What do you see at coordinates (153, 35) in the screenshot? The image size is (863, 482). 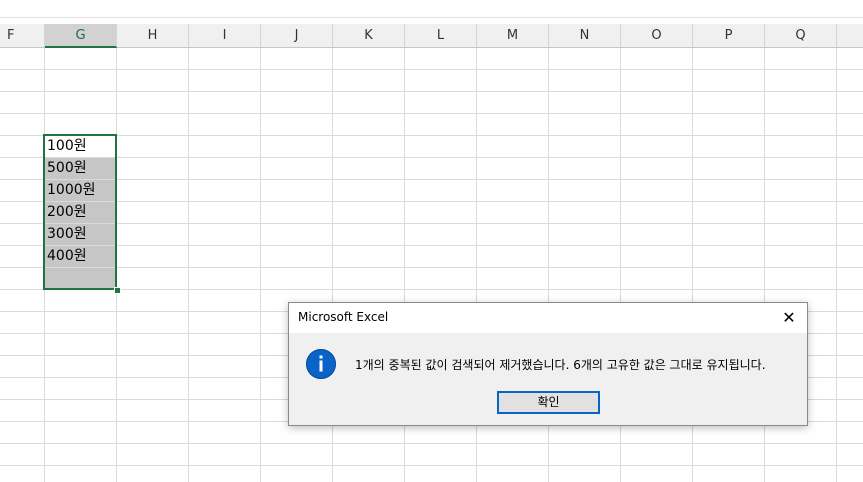 I see `column-header-h: H` at bounding box center [153, 35].